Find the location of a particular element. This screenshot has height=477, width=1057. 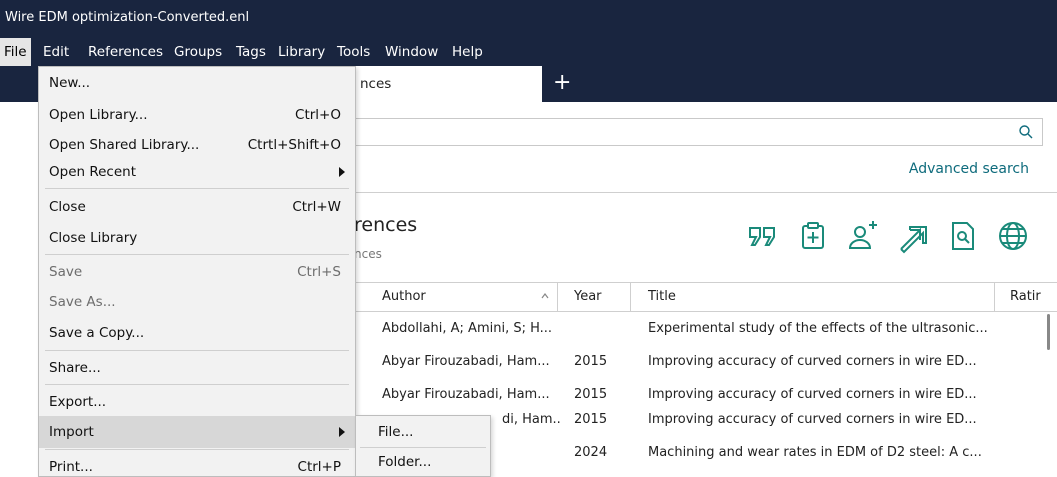

menu-item-shortcut: Ctrl+P is located at coordinates (319, 467).